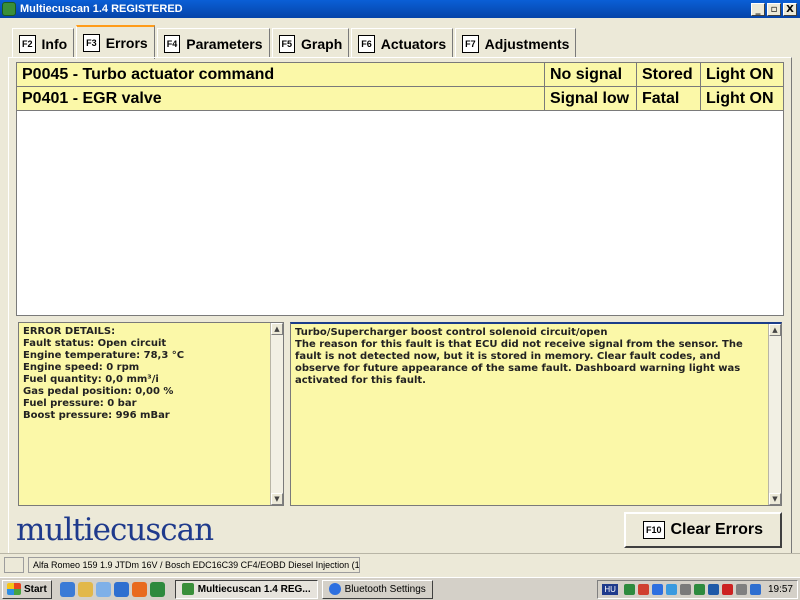 This screenshot has height=600, width=800. I want to click on tab-adjustments: F7 Adjustments, so click(516, 43).